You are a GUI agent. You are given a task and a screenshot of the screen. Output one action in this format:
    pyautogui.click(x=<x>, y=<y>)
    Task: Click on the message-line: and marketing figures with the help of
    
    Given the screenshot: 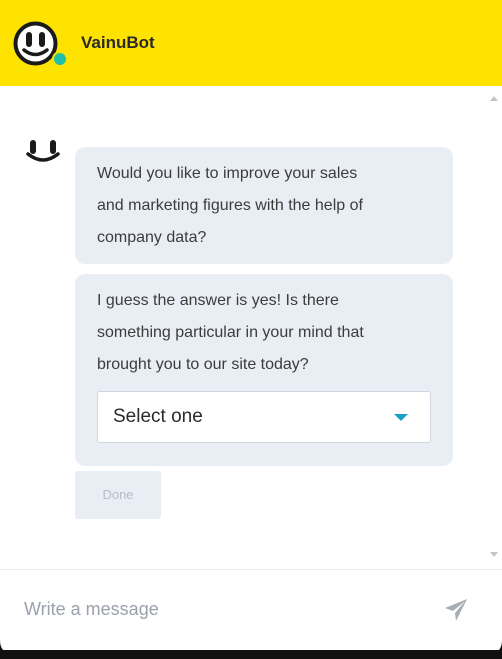 What is the action you would take?
    pyautogui.click(x=230, y=205)
    